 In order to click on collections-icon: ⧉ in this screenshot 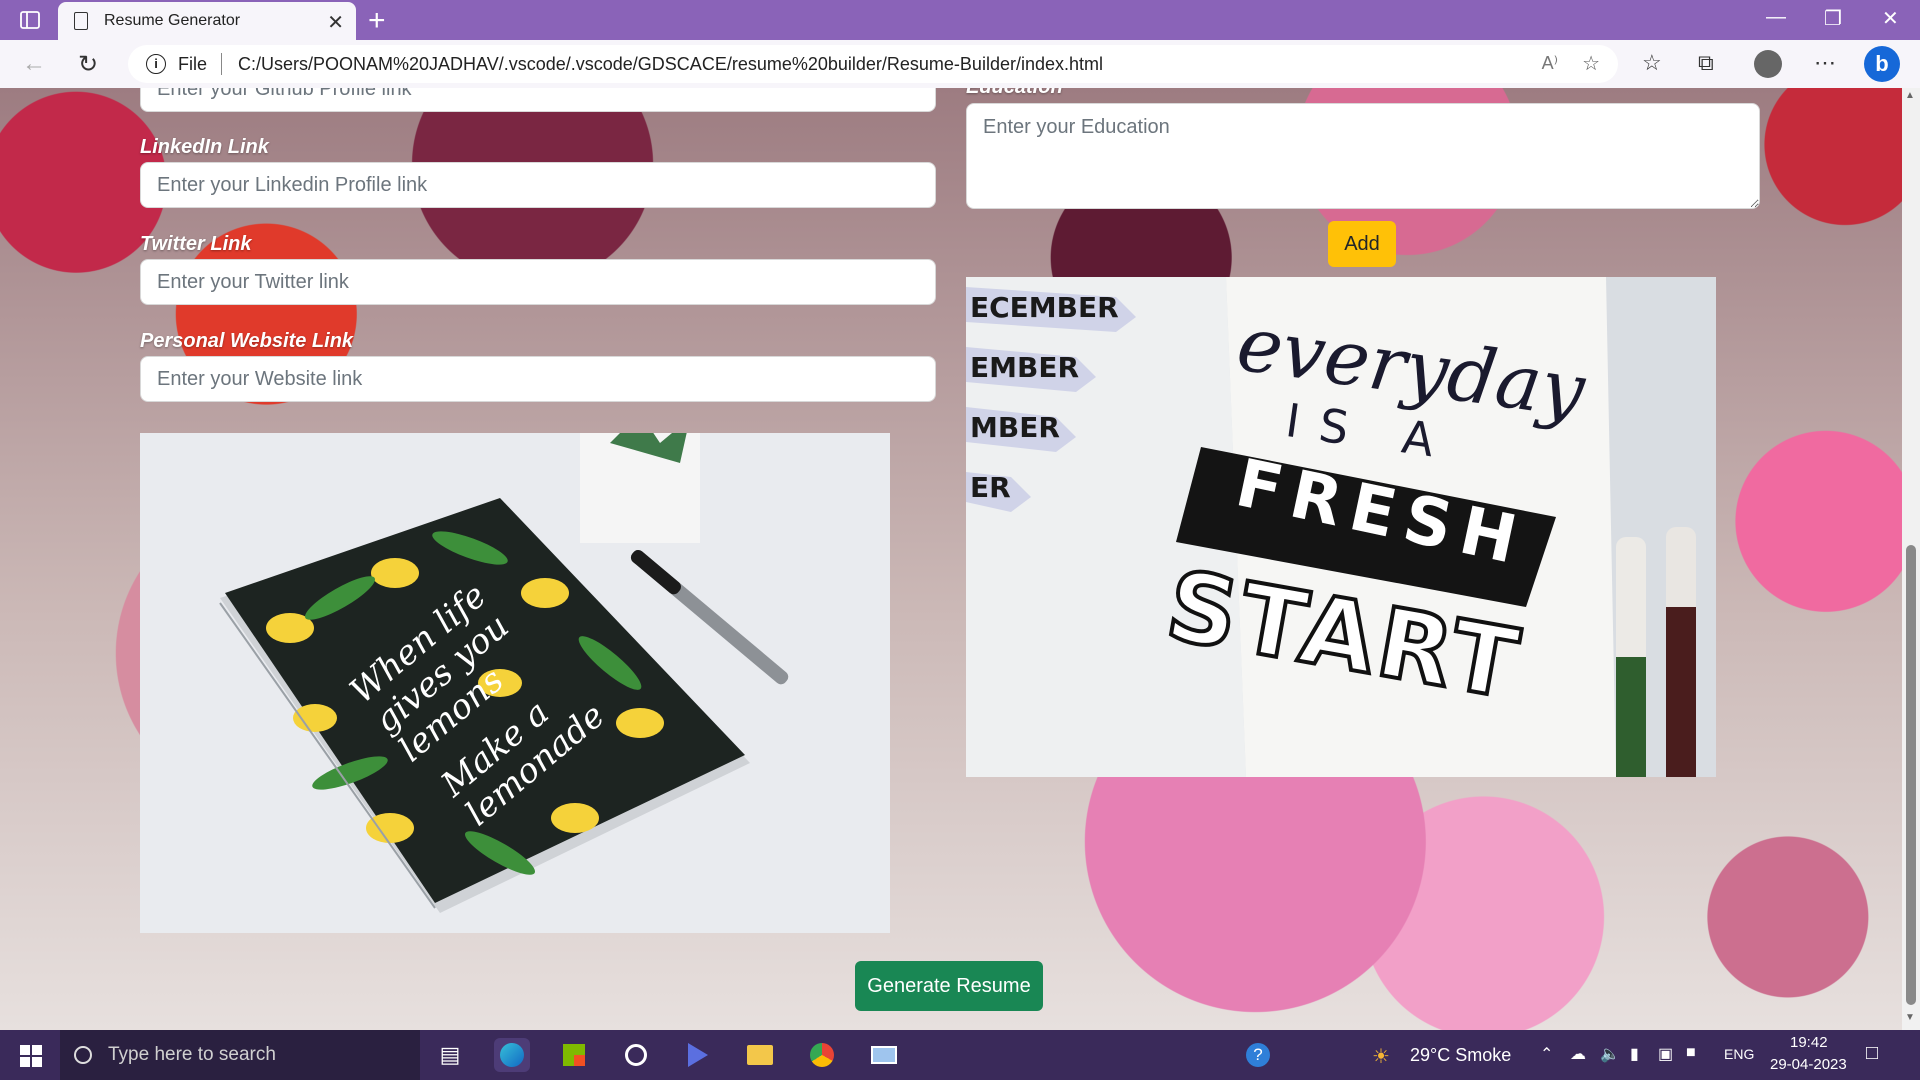, I will do `click(1706, 63)`.